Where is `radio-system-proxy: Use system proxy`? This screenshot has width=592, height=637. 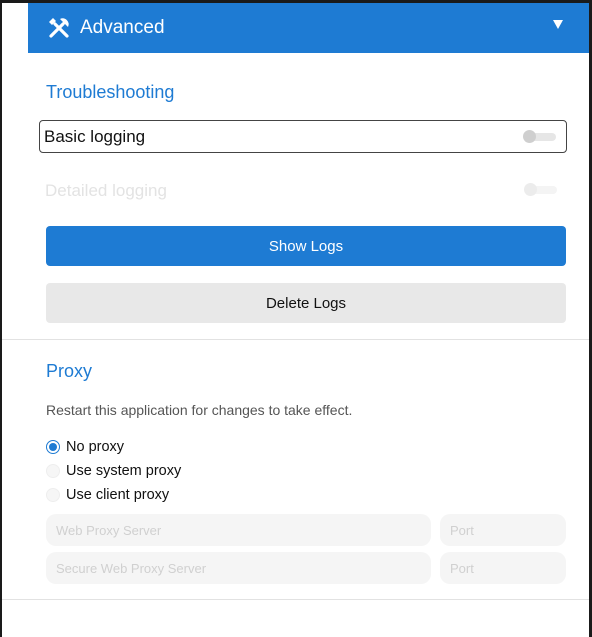 radio-system-proxy: Use system proxy is located at coordinates (113, 471).